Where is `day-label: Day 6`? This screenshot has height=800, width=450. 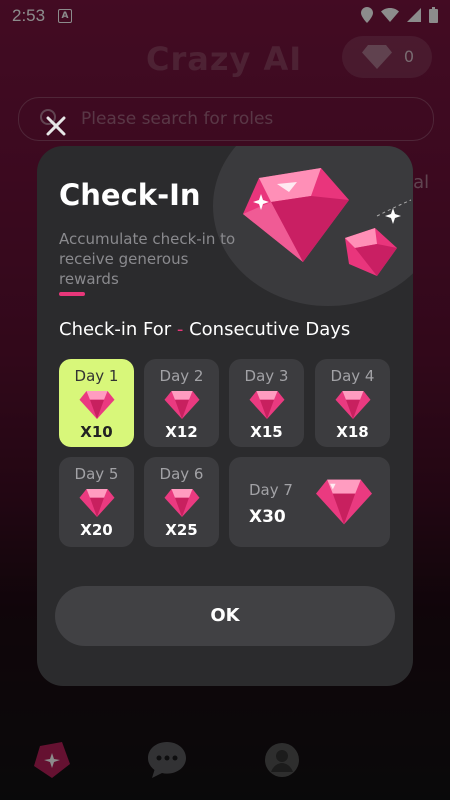
day-label: Day 6 is located at coordinates (181, 474).